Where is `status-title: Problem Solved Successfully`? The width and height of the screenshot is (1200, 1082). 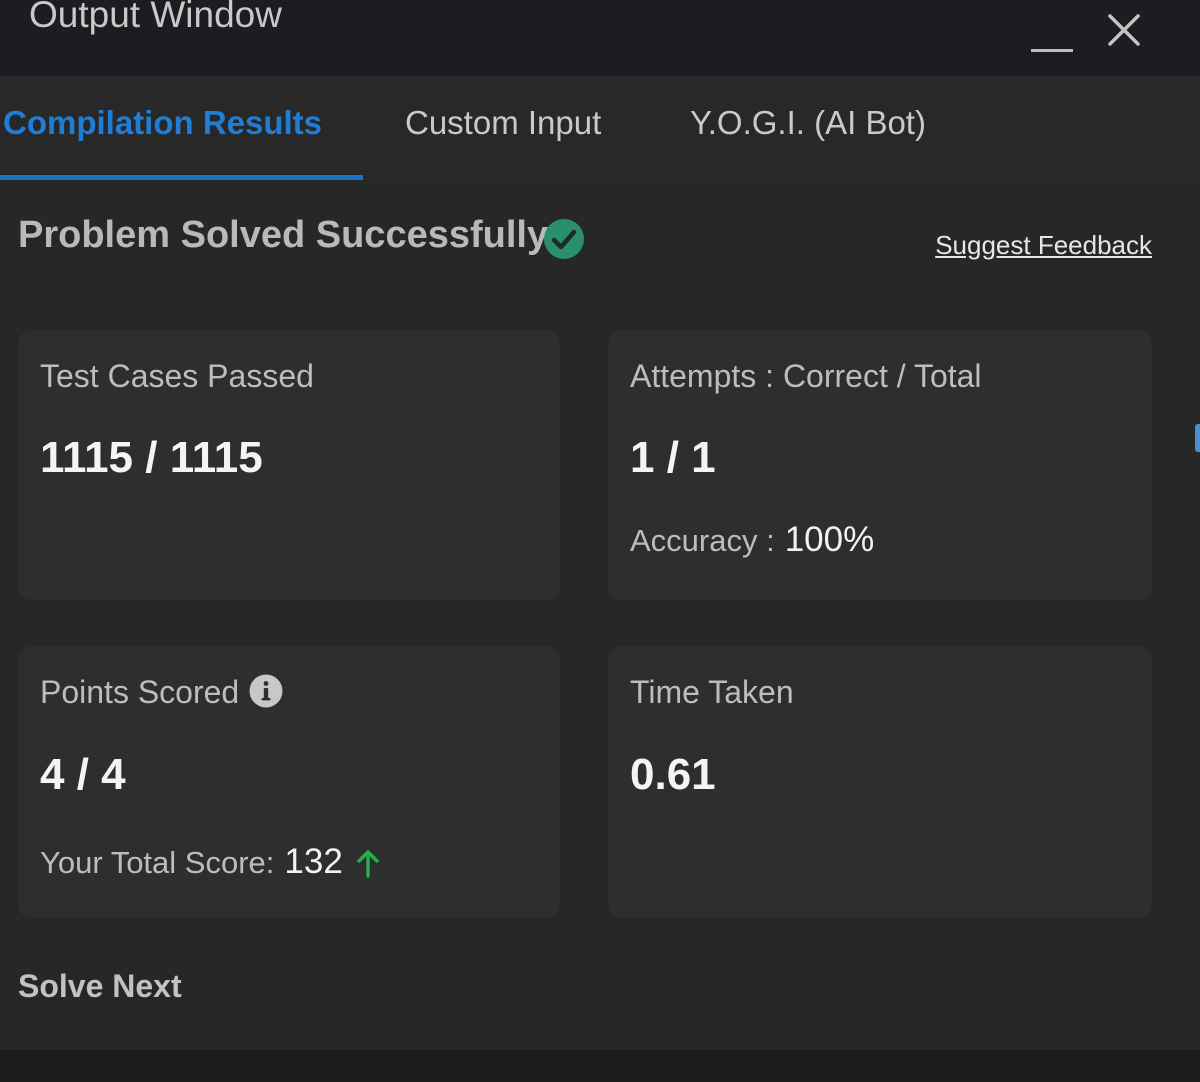 status-title: Problem Solved Successfully is located at coordinates (283, 235).